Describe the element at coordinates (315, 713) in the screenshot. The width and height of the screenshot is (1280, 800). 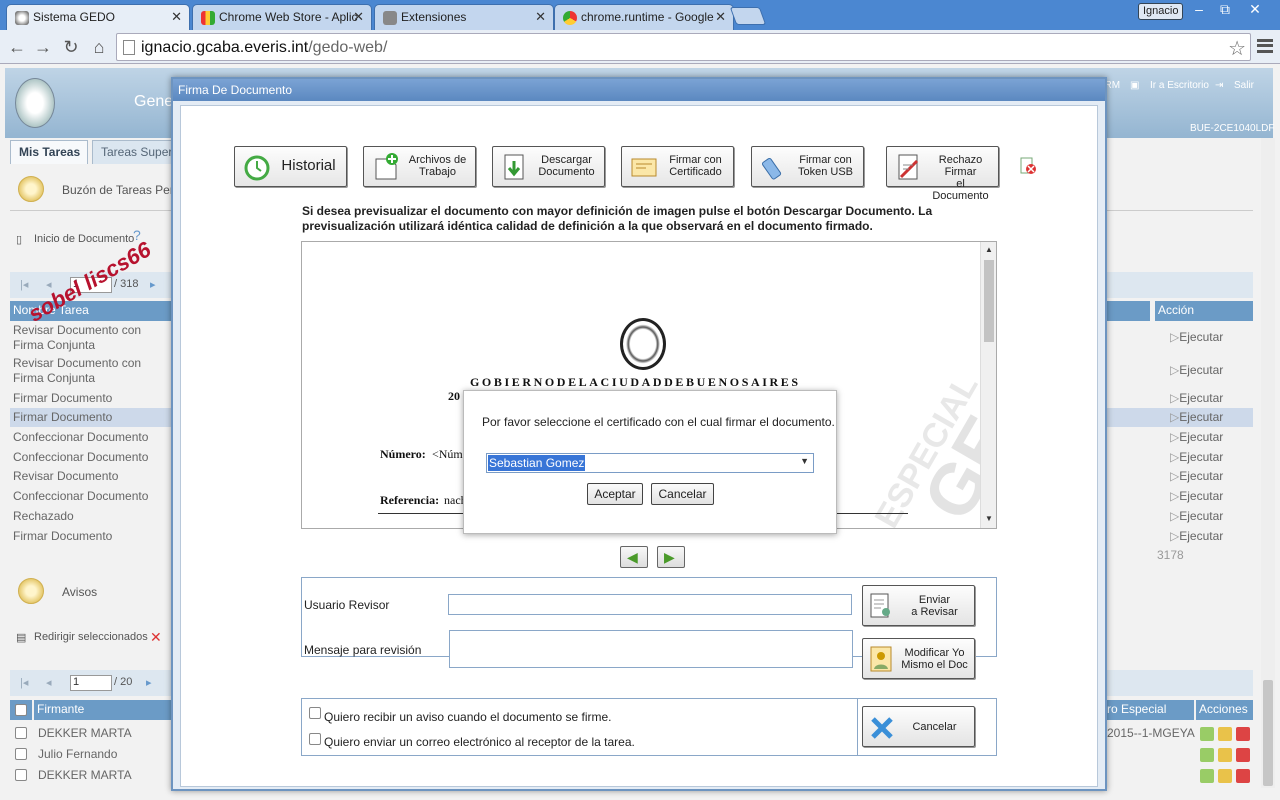
I see `notify-sign-checkbox` at that location.